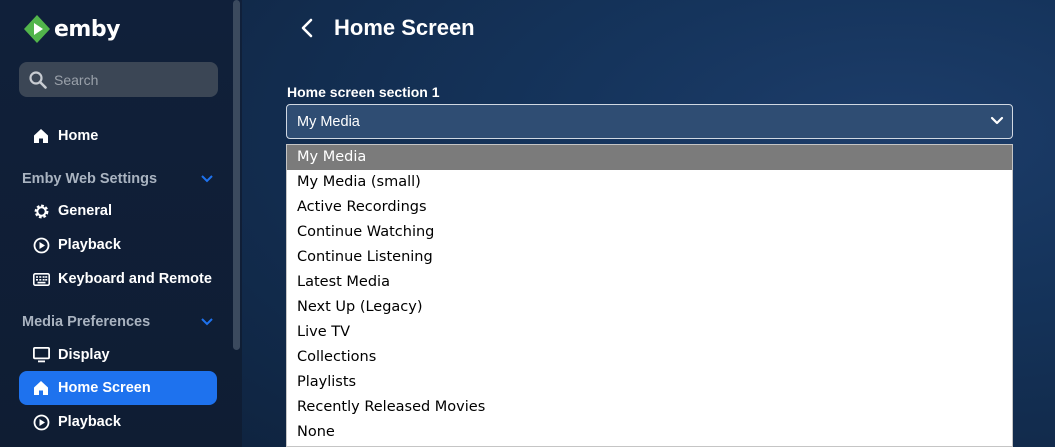 The height and width of the screenshot is (447, 1055). I want to click on sidebar-item-keyboard-and-remote: Keyboard and Remote, so click(118, 279).